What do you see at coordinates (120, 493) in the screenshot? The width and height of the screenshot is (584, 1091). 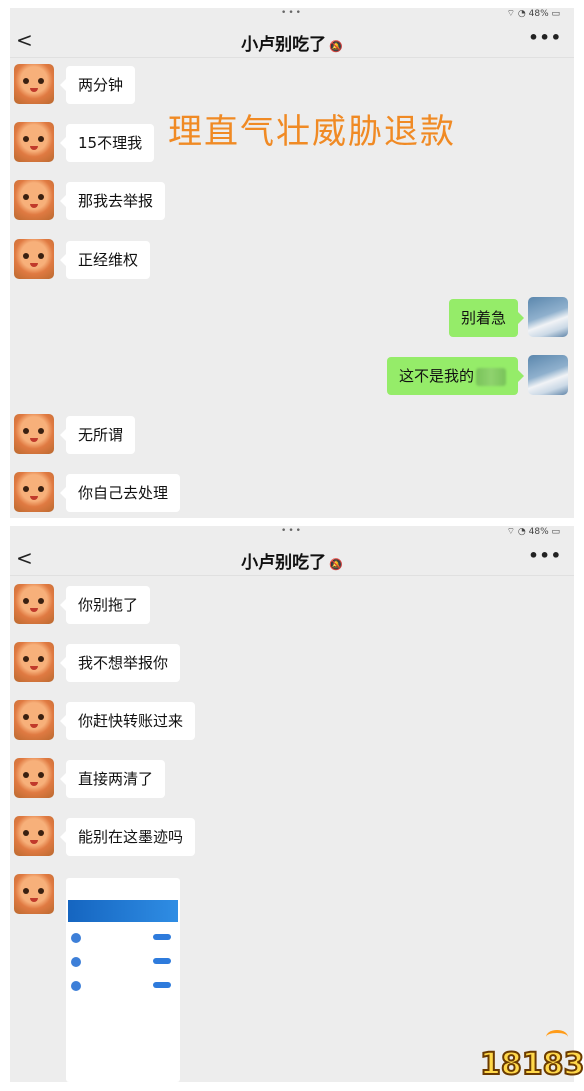 I see `message-bubble: 你自己去处理` at bounding box center [120, 493].